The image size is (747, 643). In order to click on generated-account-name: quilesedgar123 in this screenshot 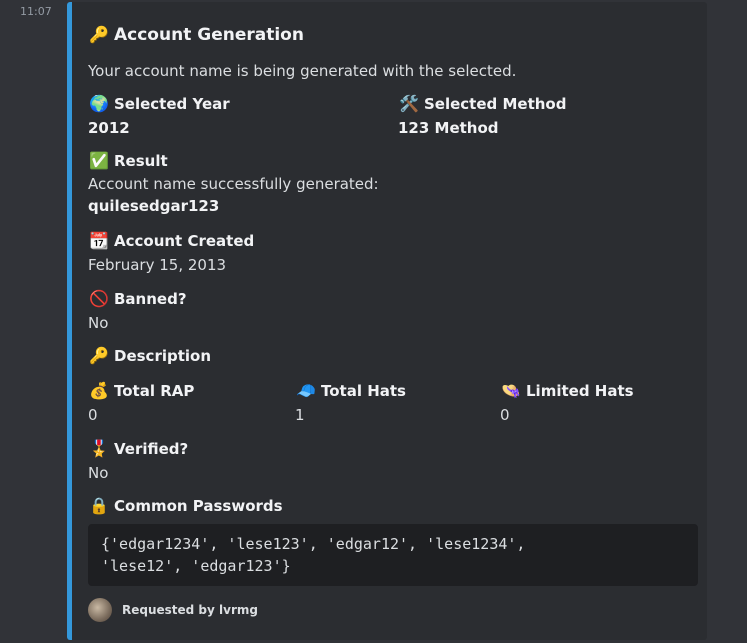, I will do `click(154, 206)`.